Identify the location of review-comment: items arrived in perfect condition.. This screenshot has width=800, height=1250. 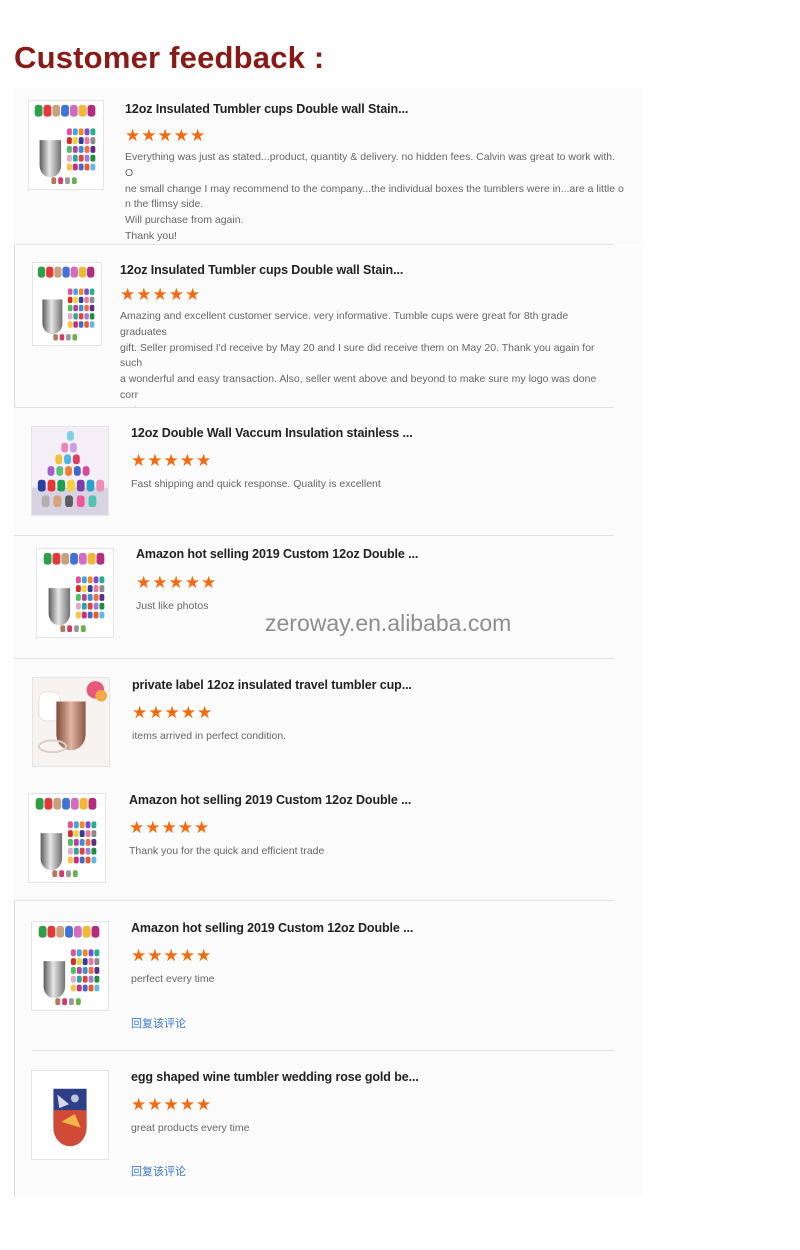
(332, 737).